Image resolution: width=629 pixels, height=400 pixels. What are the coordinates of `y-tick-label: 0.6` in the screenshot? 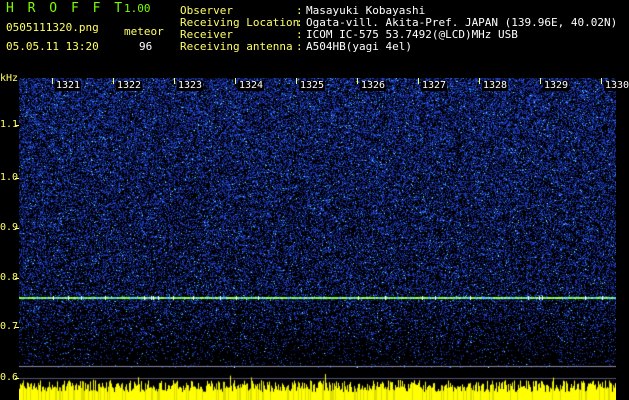 It's located at (9, 377).